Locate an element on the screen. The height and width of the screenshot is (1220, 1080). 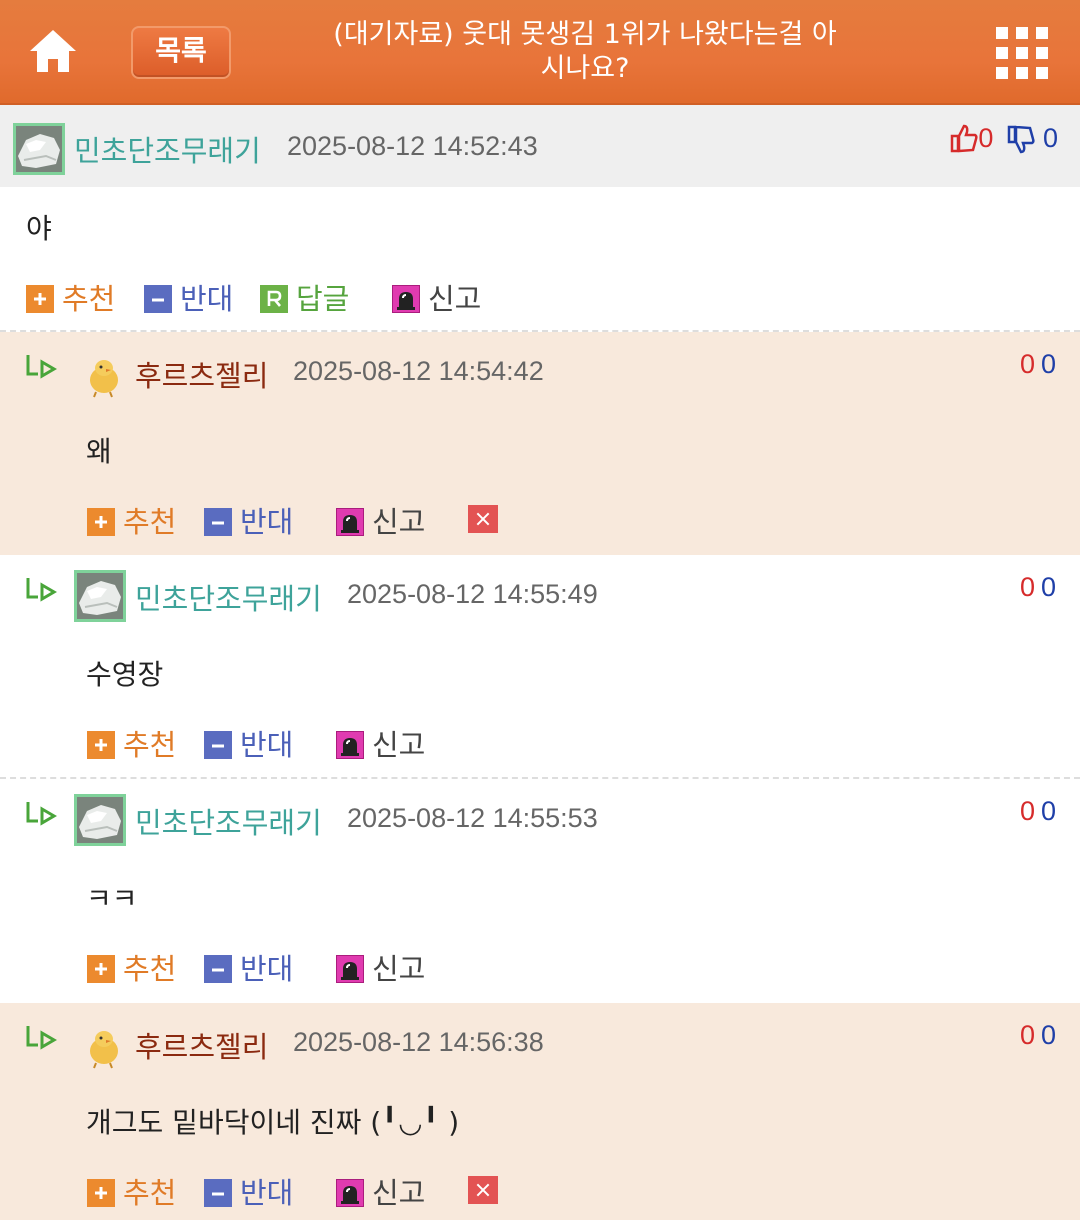
grid-menu-button is located at coordinates (1022, 53).